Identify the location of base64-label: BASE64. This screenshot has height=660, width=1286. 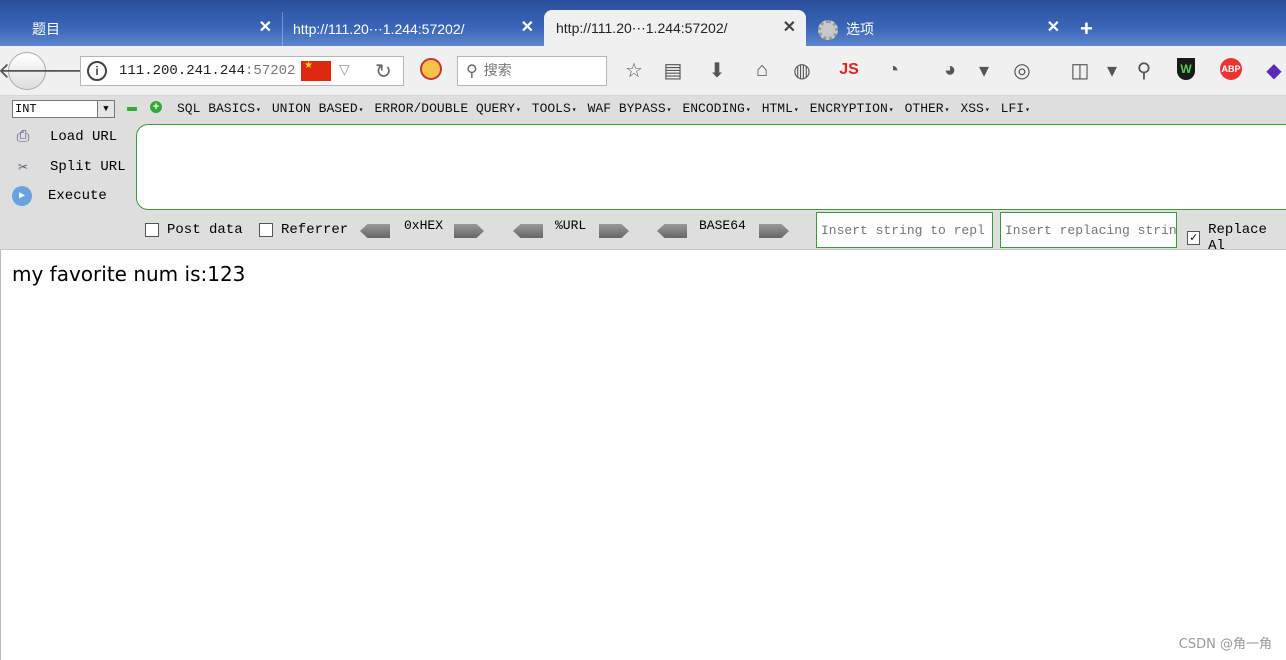
(722, 225).